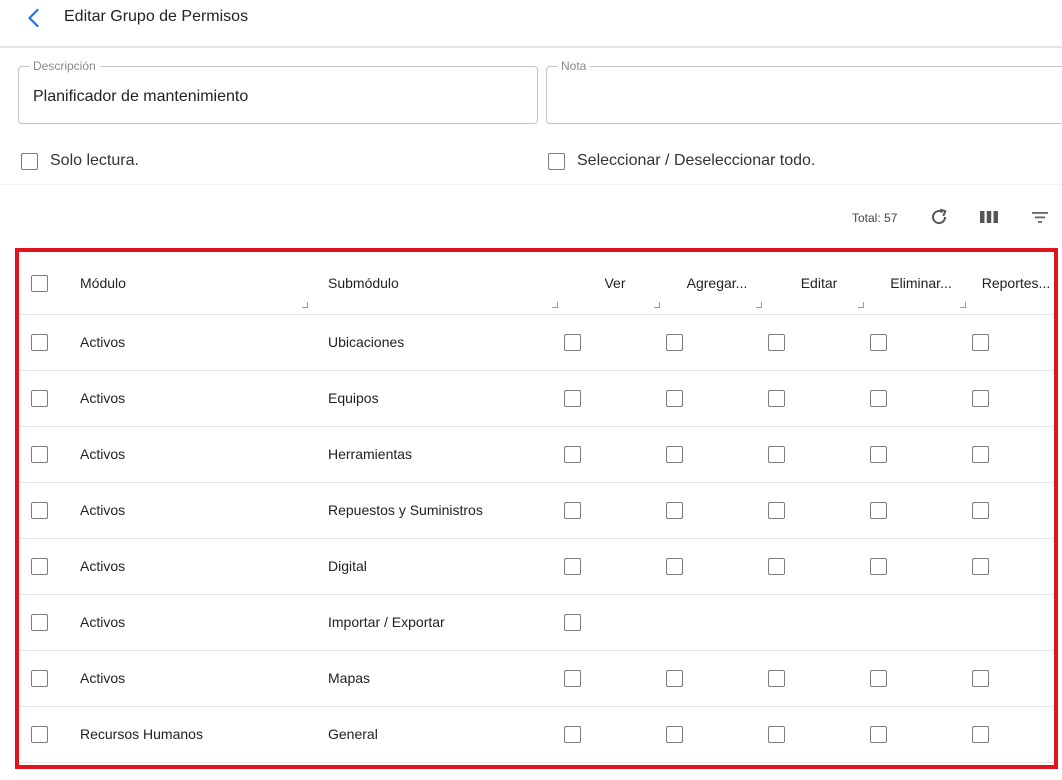 The image size is (1062, 780). What do you see at coordinates (190, 283) in the screenshot?
I see `column-header-module: Módulo` at bounding box center [190, 283].